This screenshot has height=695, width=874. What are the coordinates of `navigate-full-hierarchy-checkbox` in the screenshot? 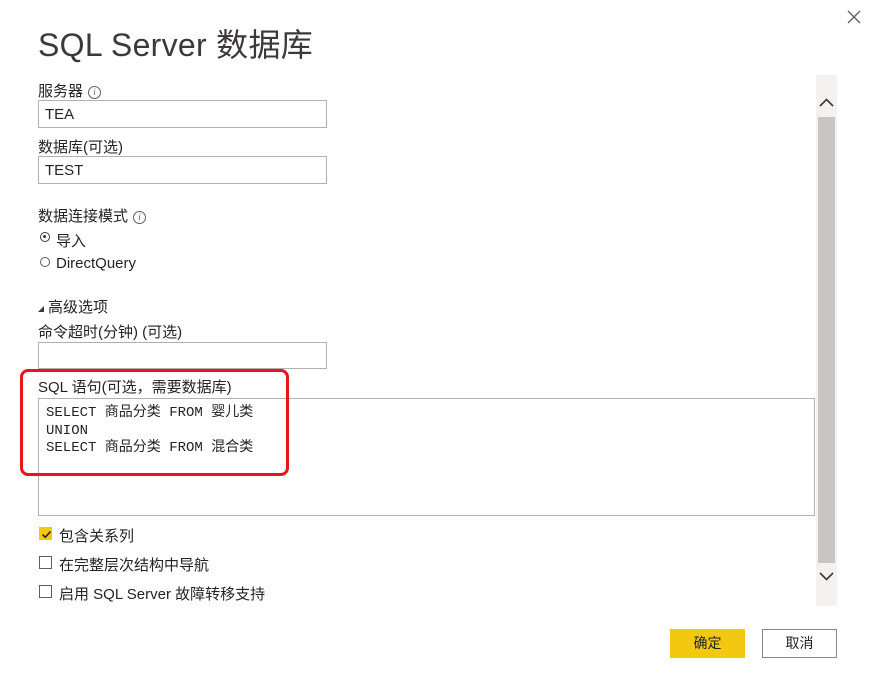 It's located at (45, 562).